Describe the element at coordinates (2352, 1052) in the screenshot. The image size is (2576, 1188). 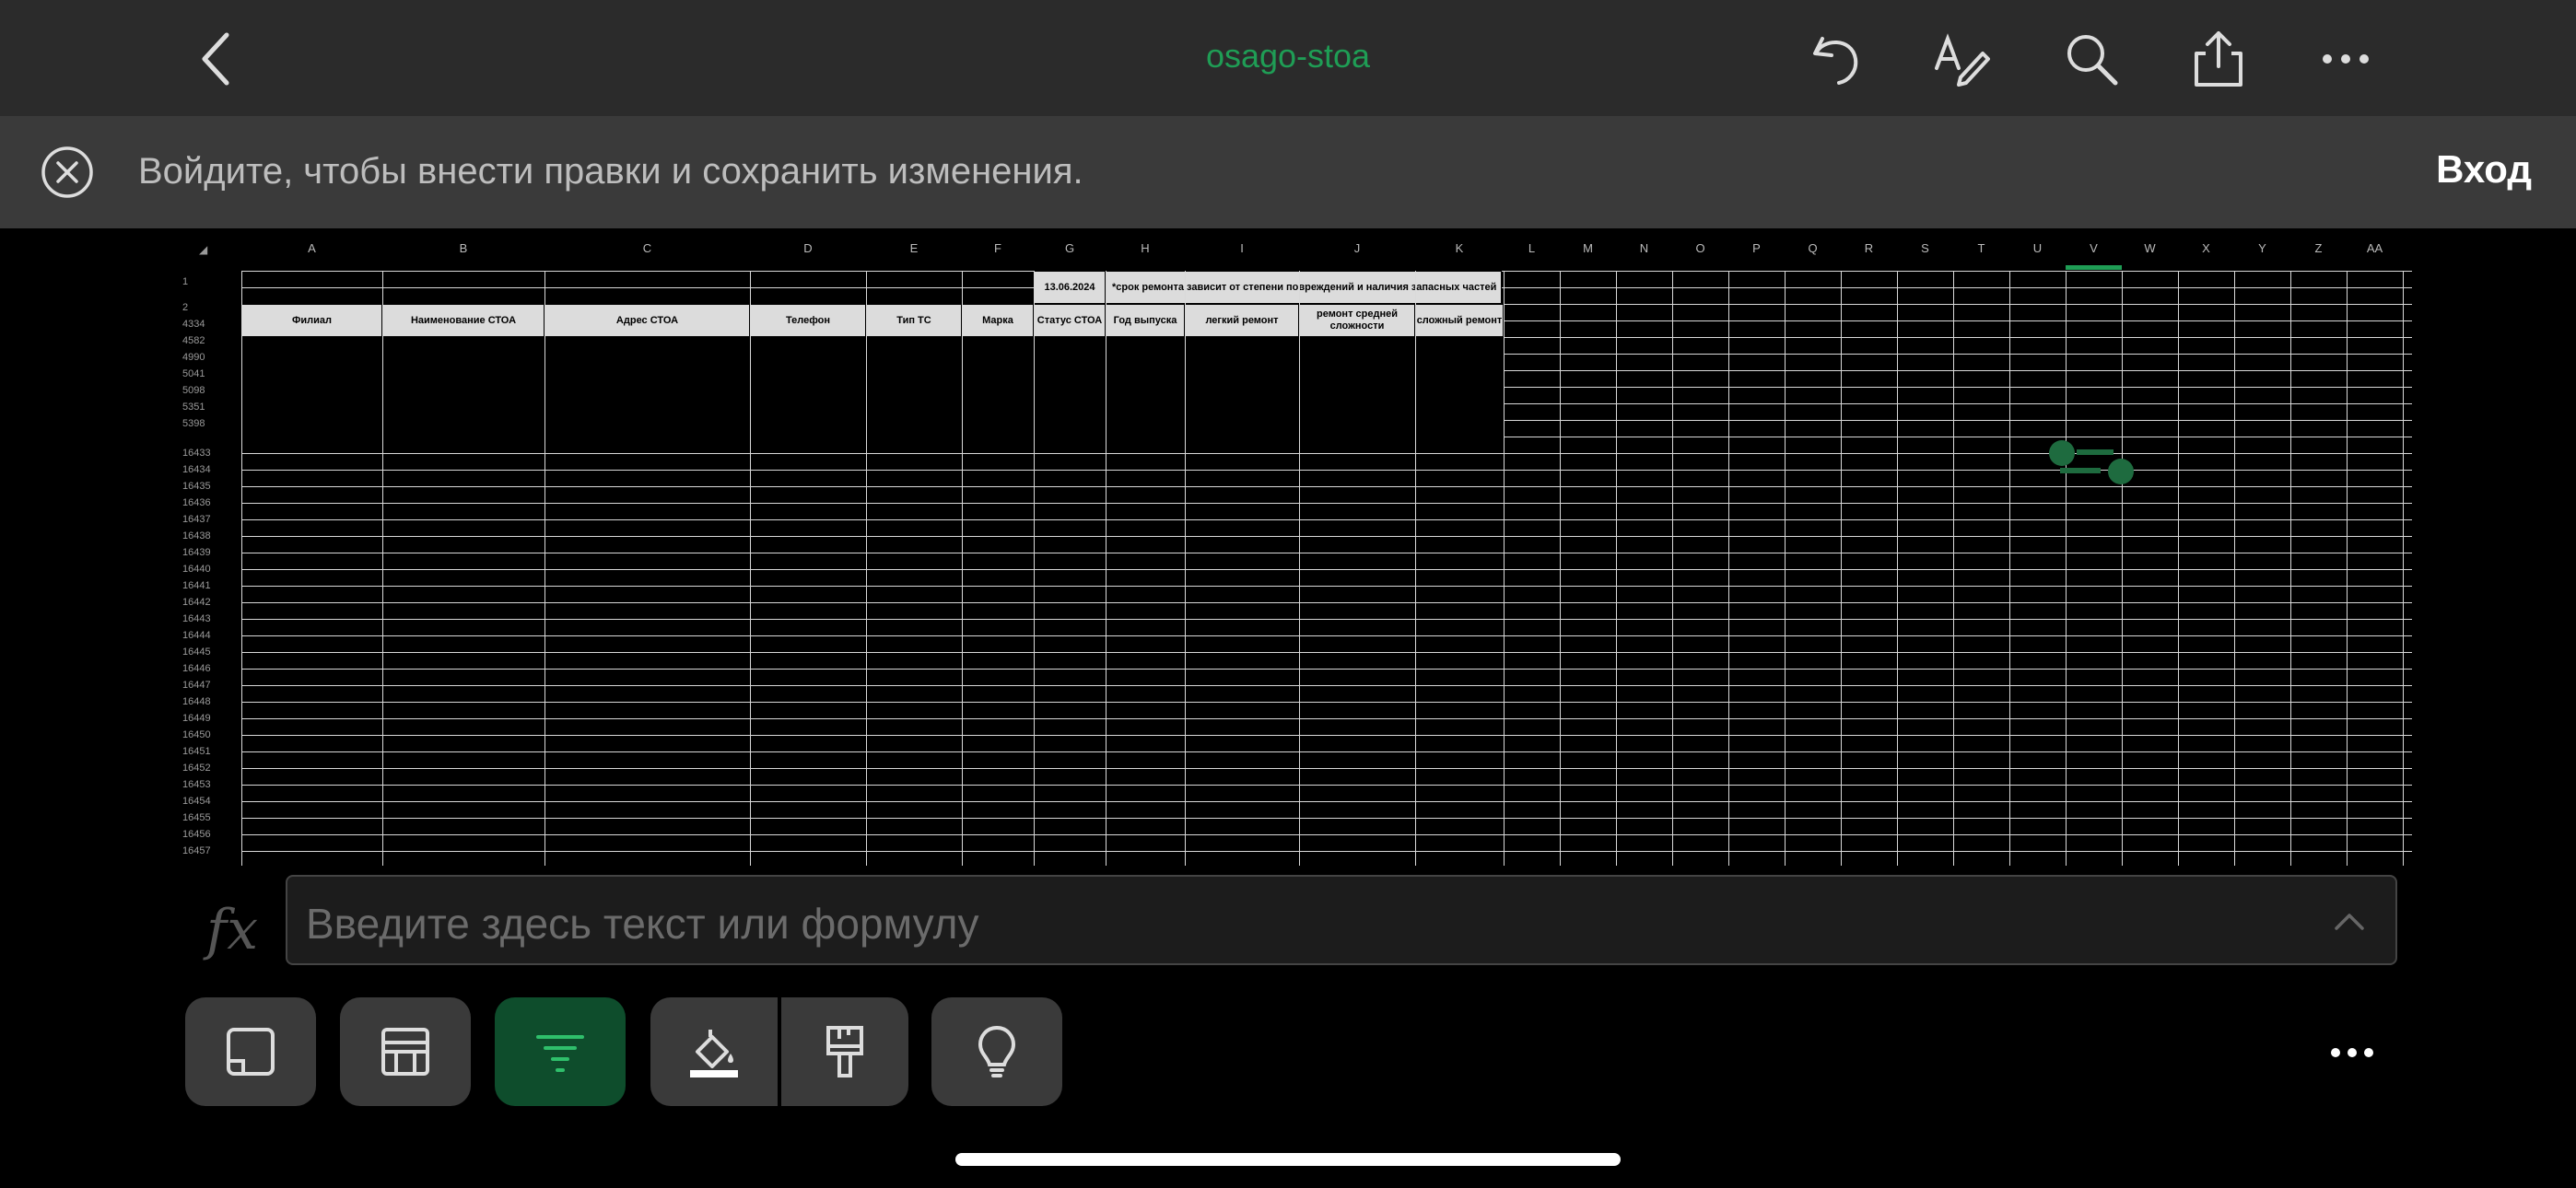
I see `toolbar-more-icon` at that location.